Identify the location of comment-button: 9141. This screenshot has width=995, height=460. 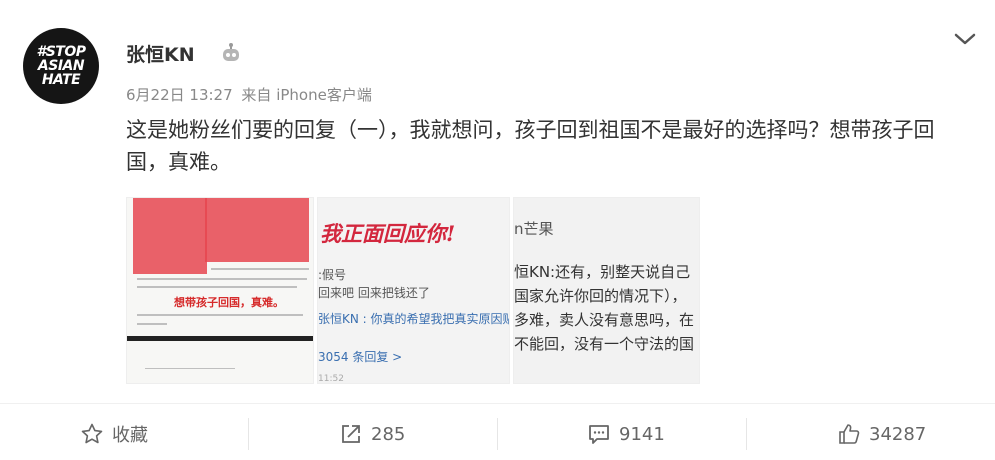
(626, 434).